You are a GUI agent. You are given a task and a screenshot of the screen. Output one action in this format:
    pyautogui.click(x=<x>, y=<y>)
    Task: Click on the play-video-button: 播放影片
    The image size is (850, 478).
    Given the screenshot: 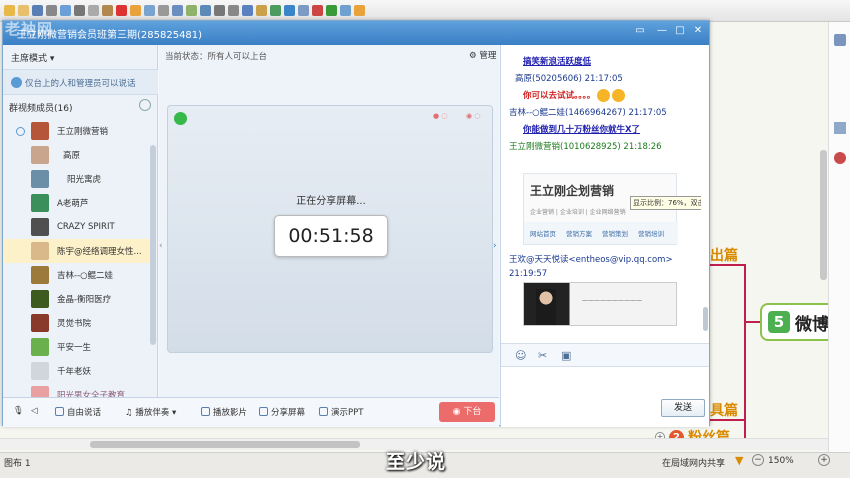 What is the action you would take?
    pyautogui.click(x=224, y=412)
    